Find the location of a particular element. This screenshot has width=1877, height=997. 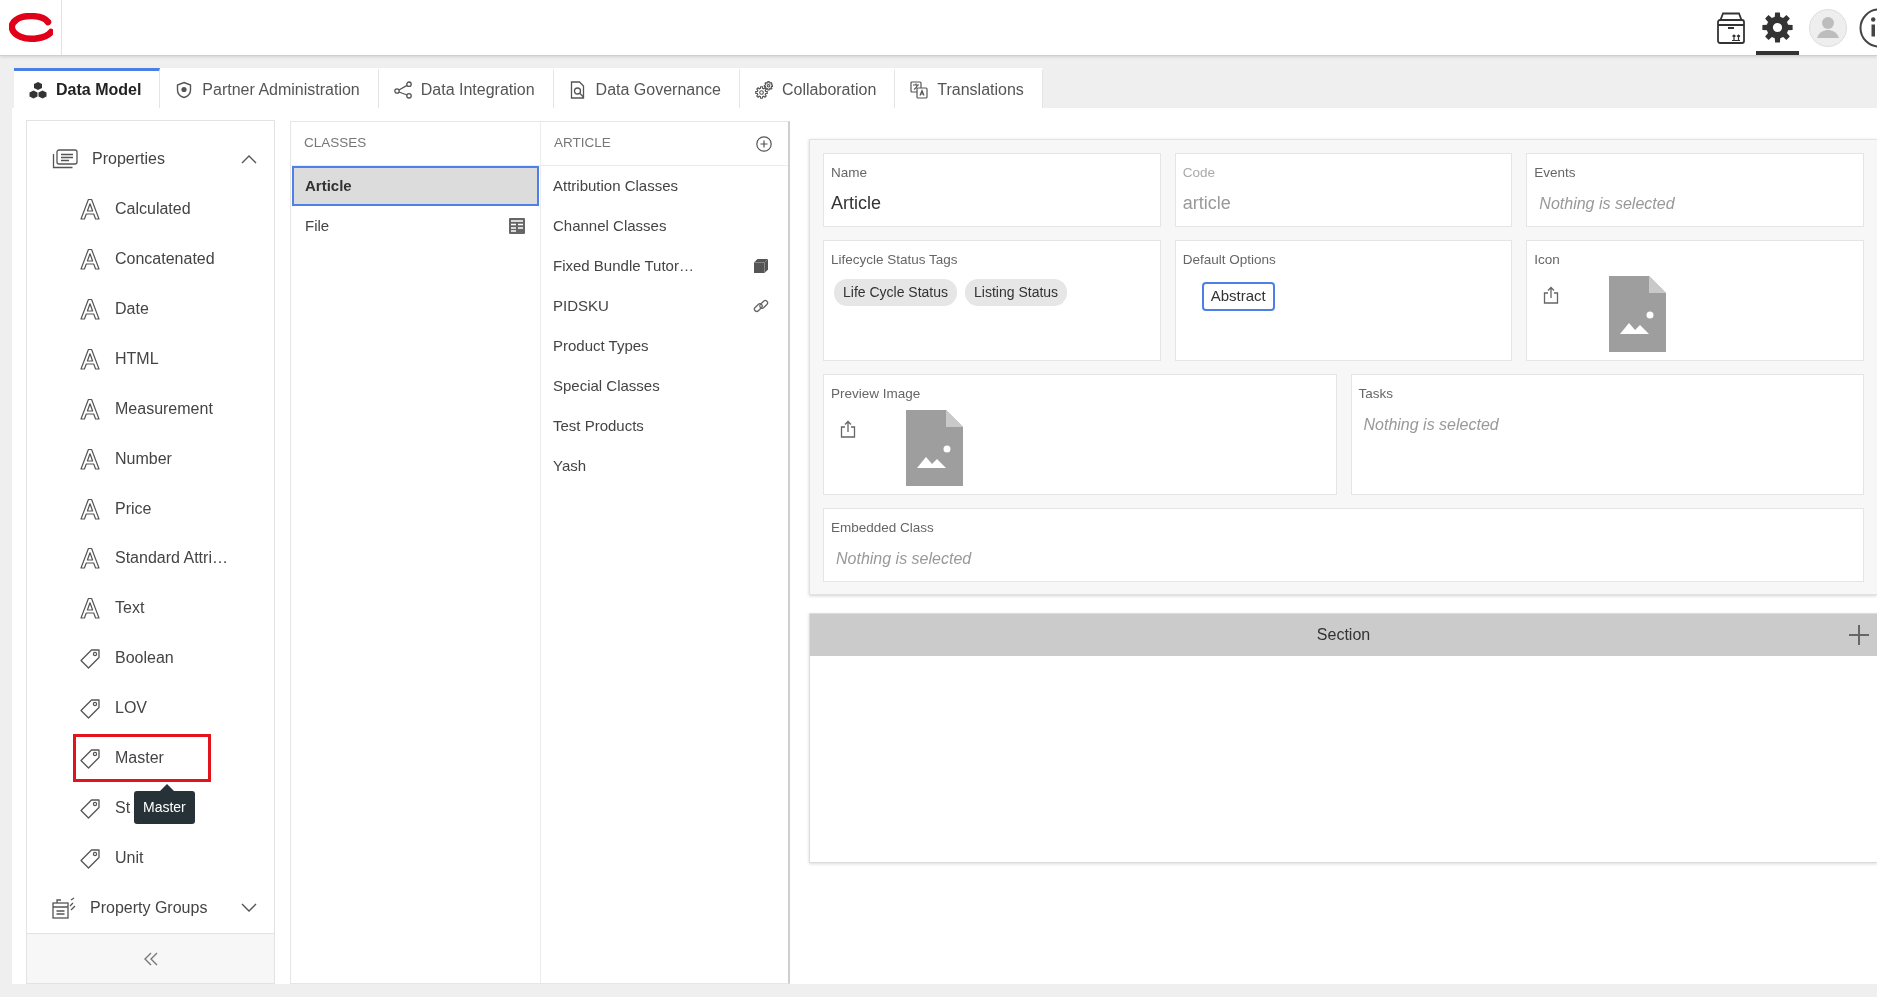

plus-circle-icon is located at coordinates (764, 143).